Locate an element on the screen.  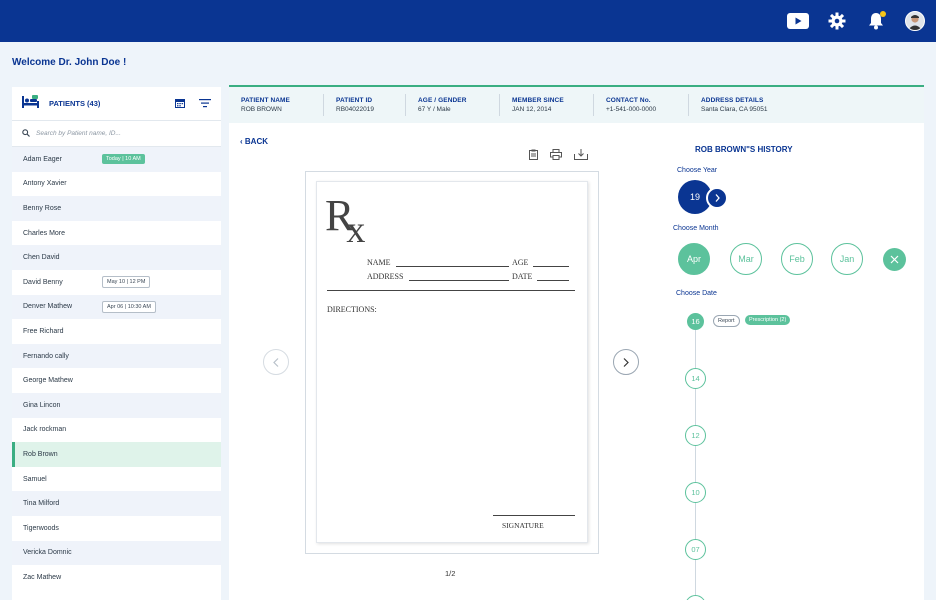
info-address: ADDRESS DETAILS Santa Clara, CA 95051 is located at coordinates (749, 105).